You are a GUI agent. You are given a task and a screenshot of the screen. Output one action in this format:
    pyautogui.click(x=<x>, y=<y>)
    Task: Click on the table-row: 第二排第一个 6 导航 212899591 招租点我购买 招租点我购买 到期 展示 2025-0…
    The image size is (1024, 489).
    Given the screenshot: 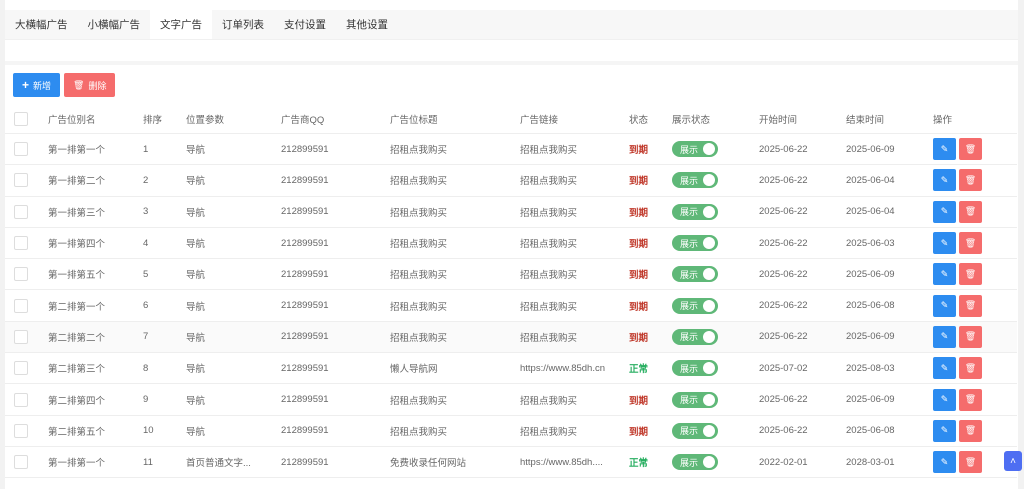 What is the action you would take?
    pyautogui.click(x=511, y=306)
    